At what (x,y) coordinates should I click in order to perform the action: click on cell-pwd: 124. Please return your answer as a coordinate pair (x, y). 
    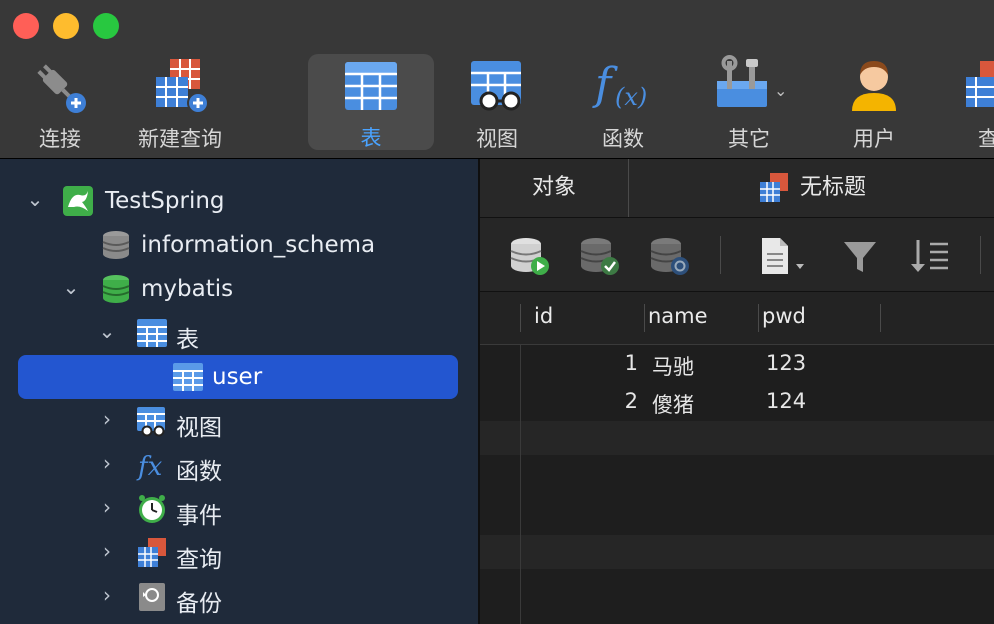
    Looking at the image, I should click on (786, 401).